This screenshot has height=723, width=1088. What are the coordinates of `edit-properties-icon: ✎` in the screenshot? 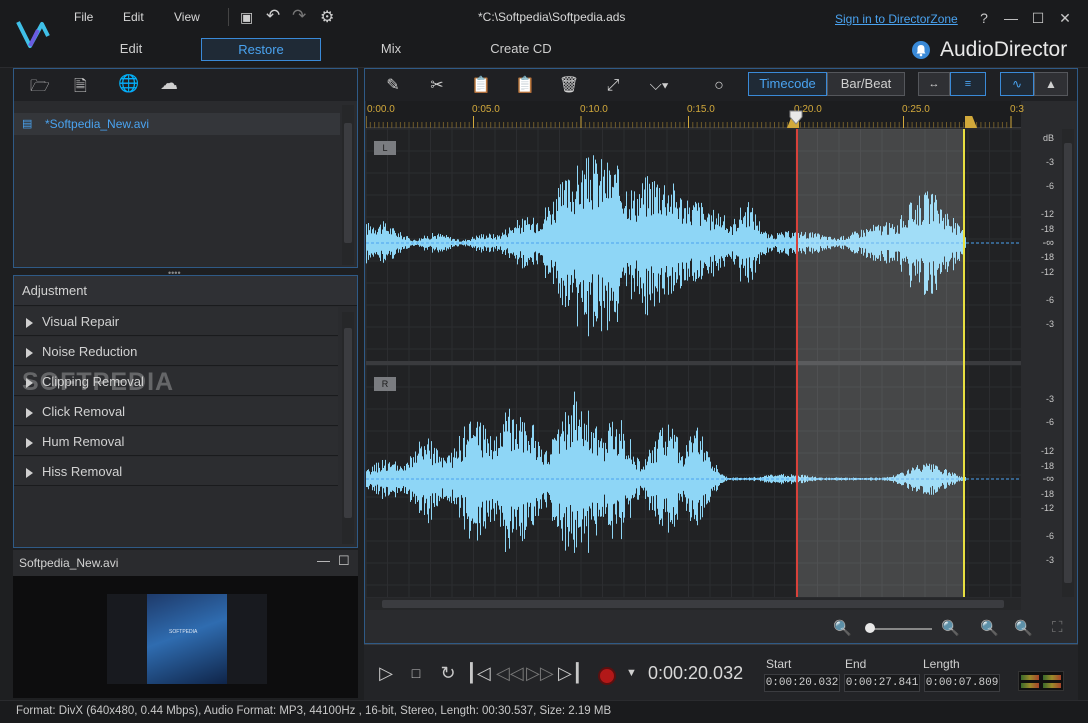 It's located at (393, 86).